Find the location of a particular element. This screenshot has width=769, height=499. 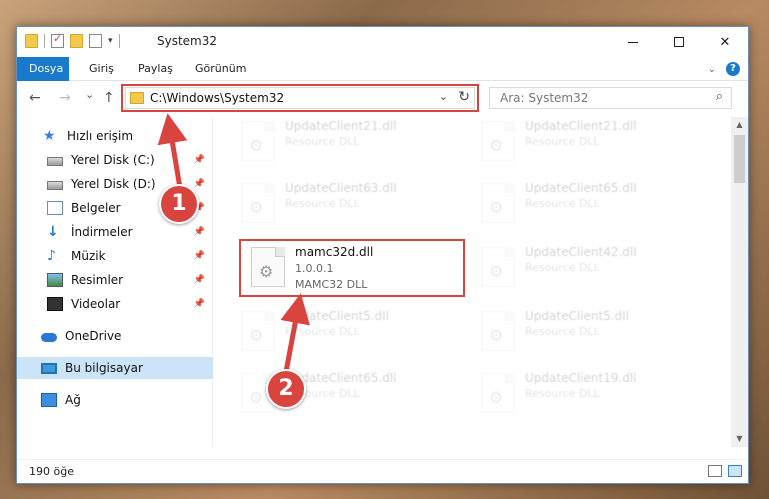

step-badge-2: 2 is located at coordinates (286, 389).